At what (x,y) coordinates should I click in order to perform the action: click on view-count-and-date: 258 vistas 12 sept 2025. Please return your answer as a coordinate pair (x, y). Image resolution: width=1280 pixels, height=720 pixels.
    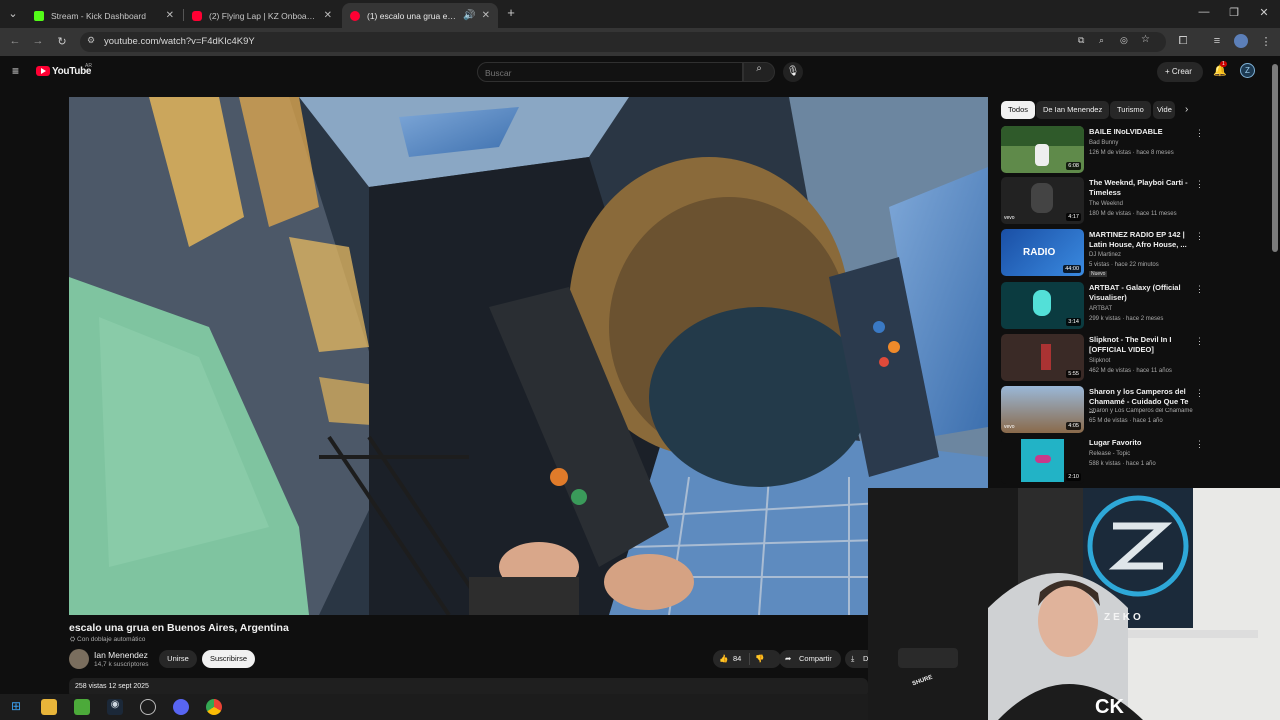
    Looking at the image, I should click on (112, 686).